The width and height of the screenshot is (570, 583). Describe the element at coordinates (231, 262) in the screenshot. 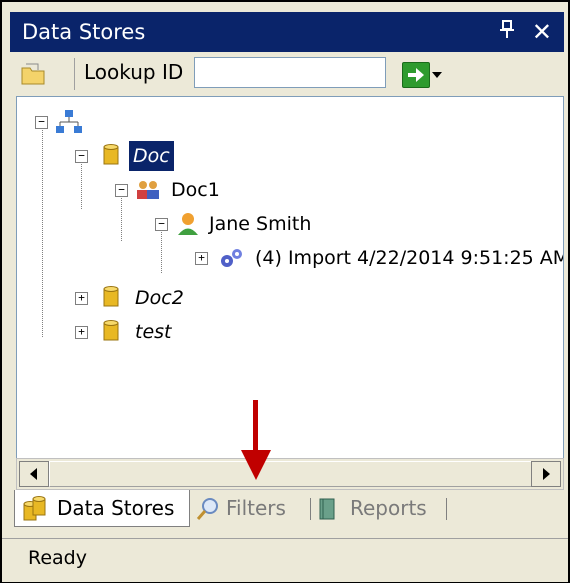

I see `gears-icon` at that location.